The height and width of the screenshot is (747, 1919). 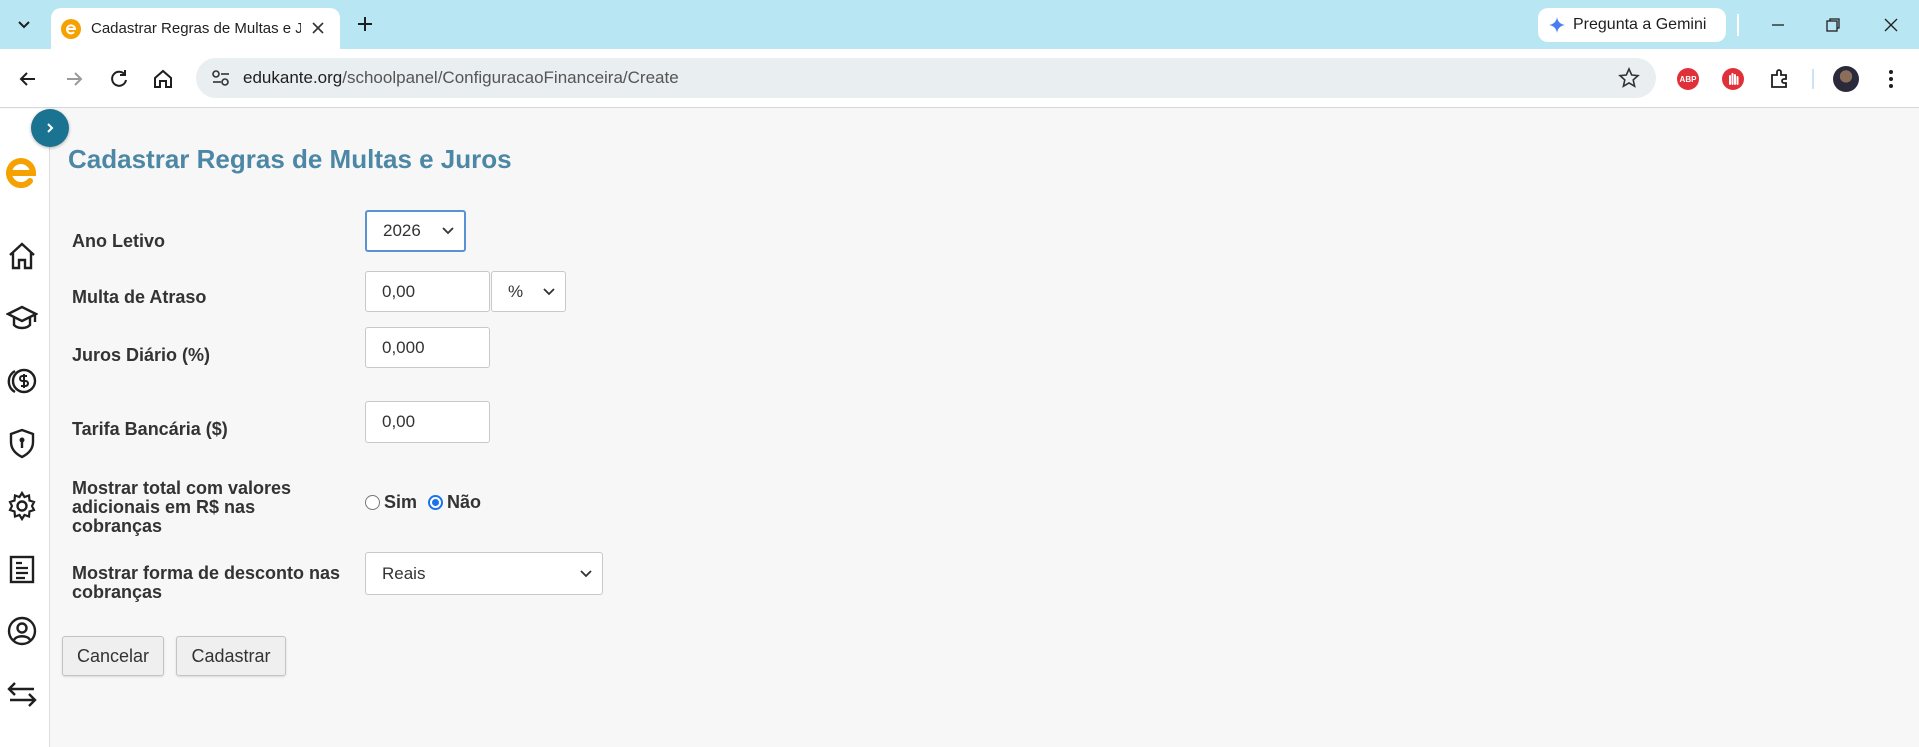 I want to click on multa-unit-select: %, so click(x=528, y=291).